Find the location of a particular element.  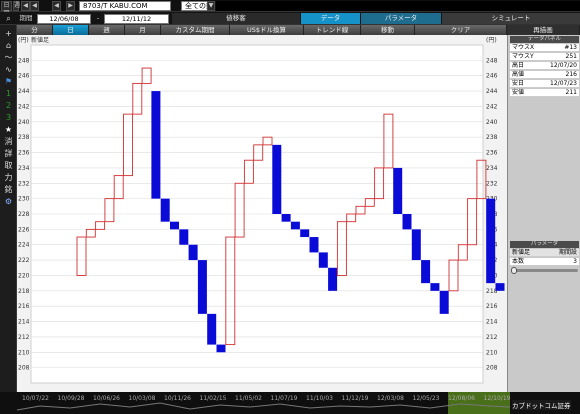

chart-area-icon: ∿ is located at coordinates (8, 70).